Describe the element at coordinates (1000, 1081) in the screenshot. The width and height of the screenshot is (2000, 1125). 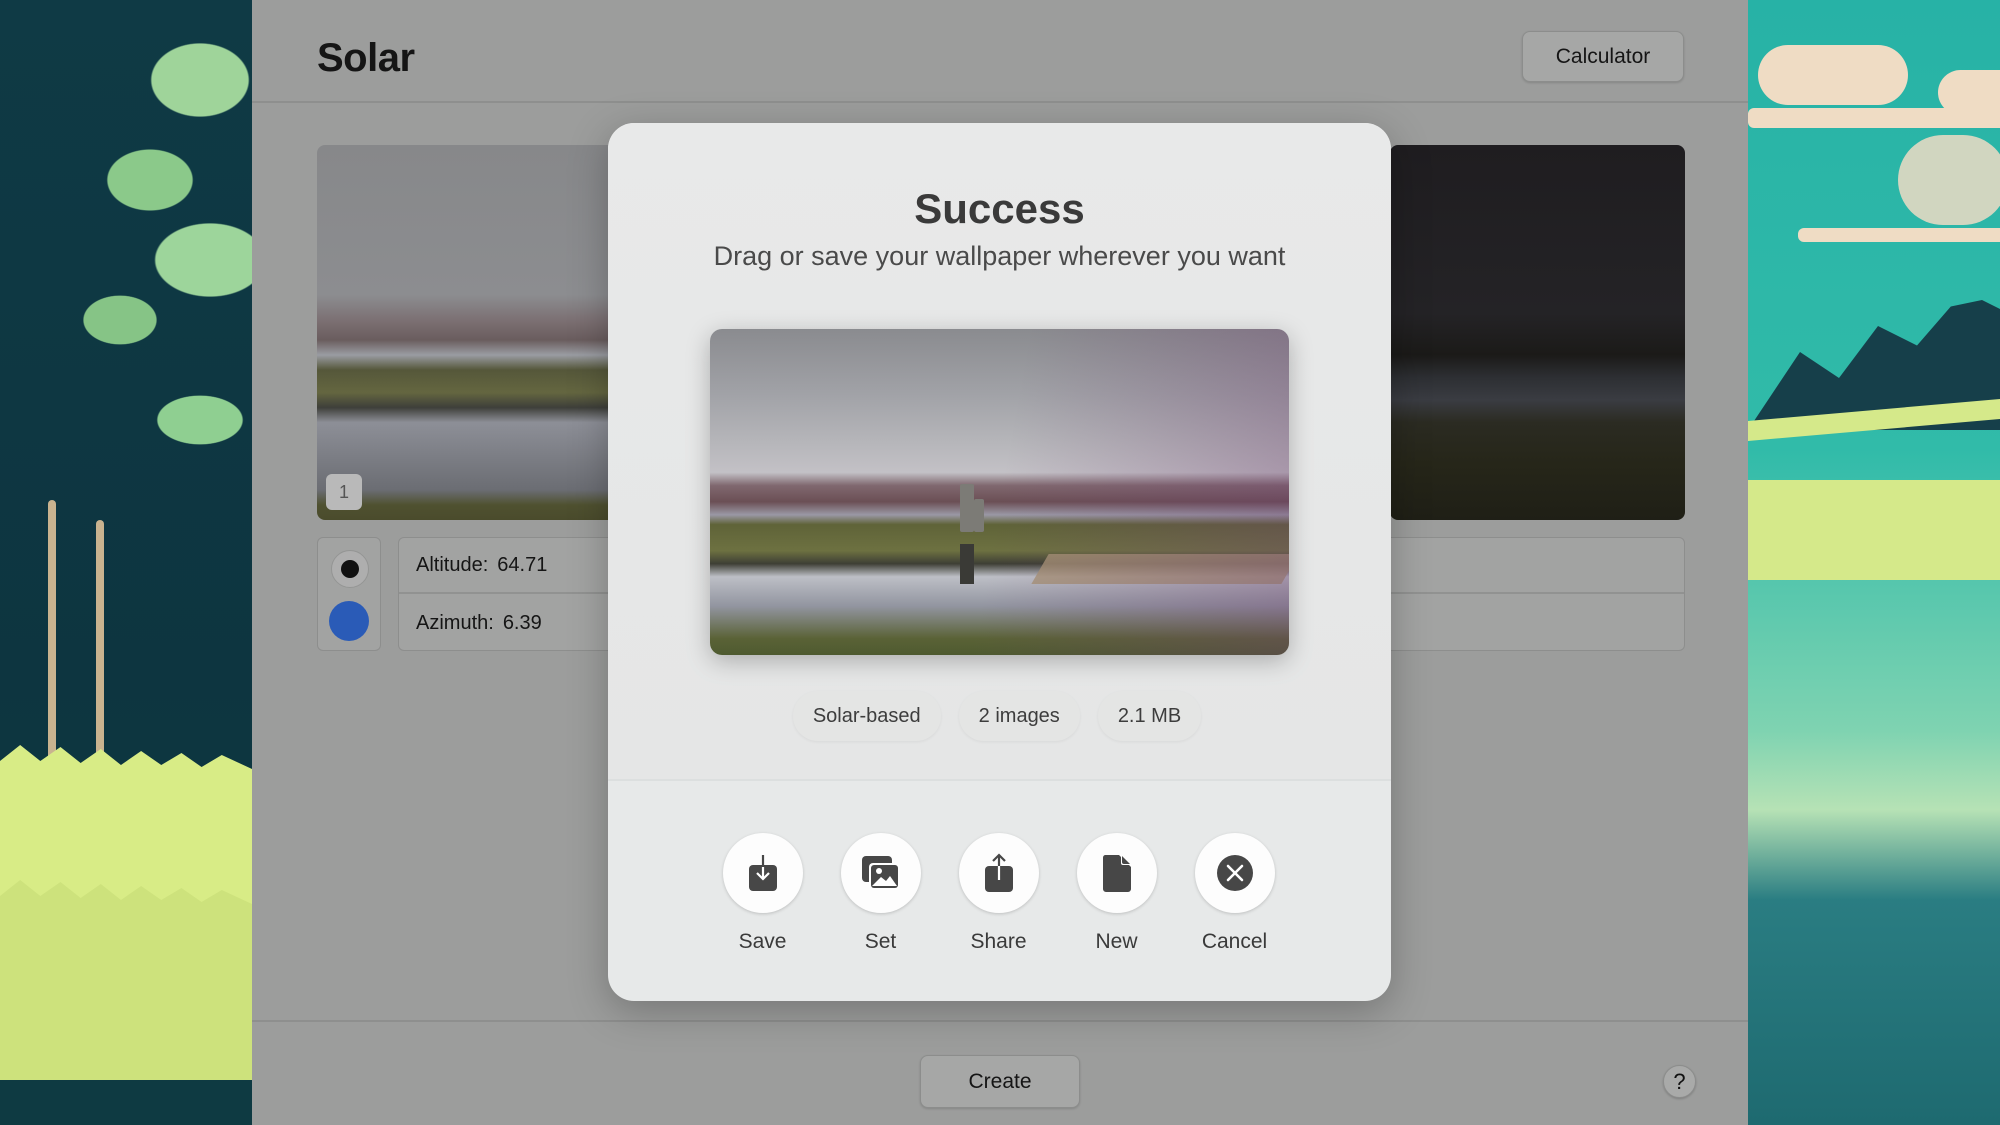
I see `create-button: Create` at that location.